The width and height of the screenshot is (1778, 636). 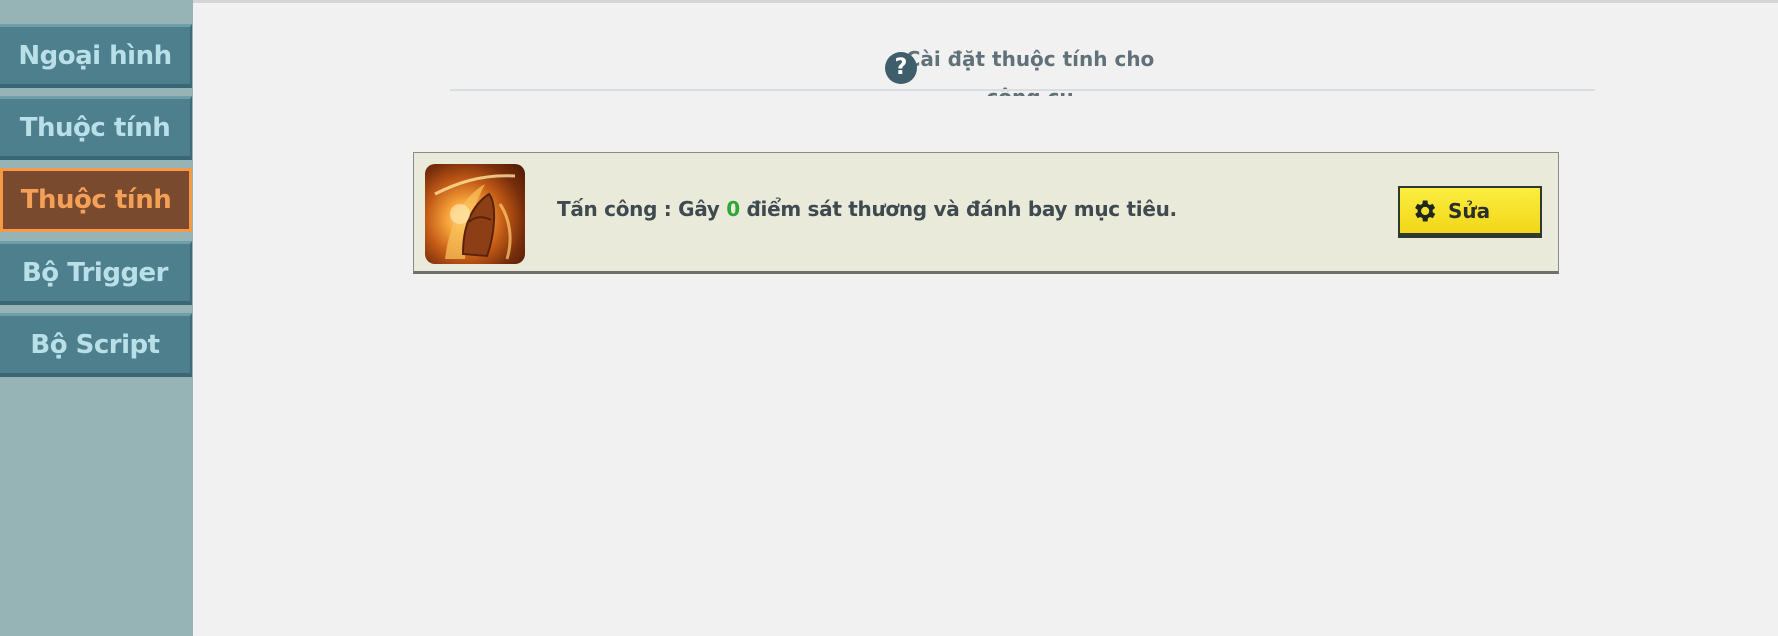 I want to click on attribute-text-before: Tấn công : Gây, so click(x=642, y=209).